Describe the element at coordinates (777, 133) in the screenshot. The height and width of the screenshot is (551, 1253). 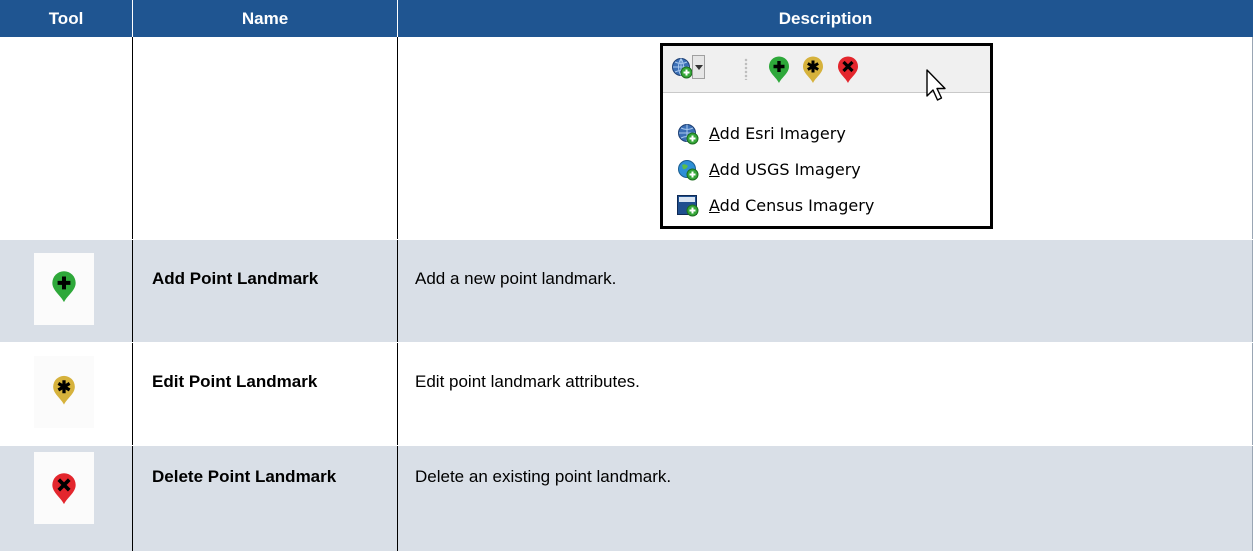
I see `menu-item-label: Add Esri Imagery` at that location.